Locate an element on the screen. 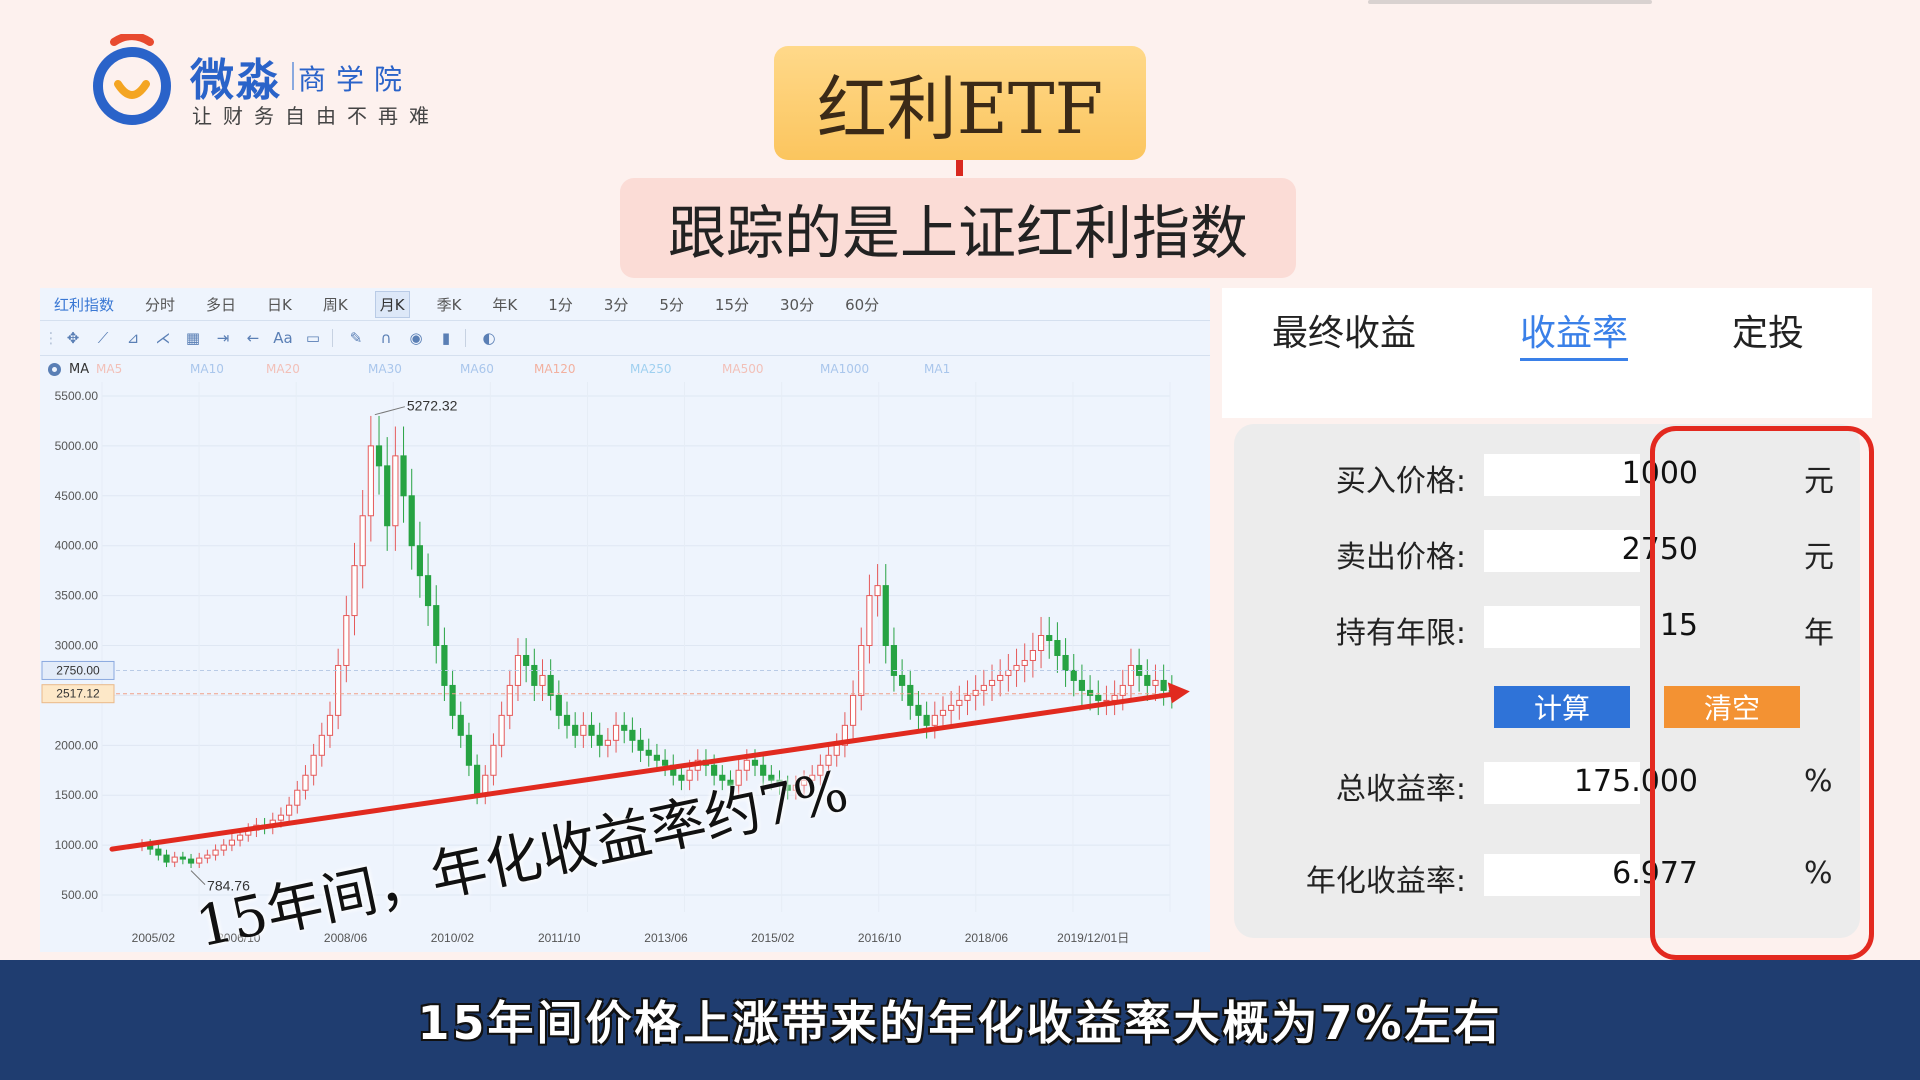  ma-item: MA120 is located at coordinates (554, 369).